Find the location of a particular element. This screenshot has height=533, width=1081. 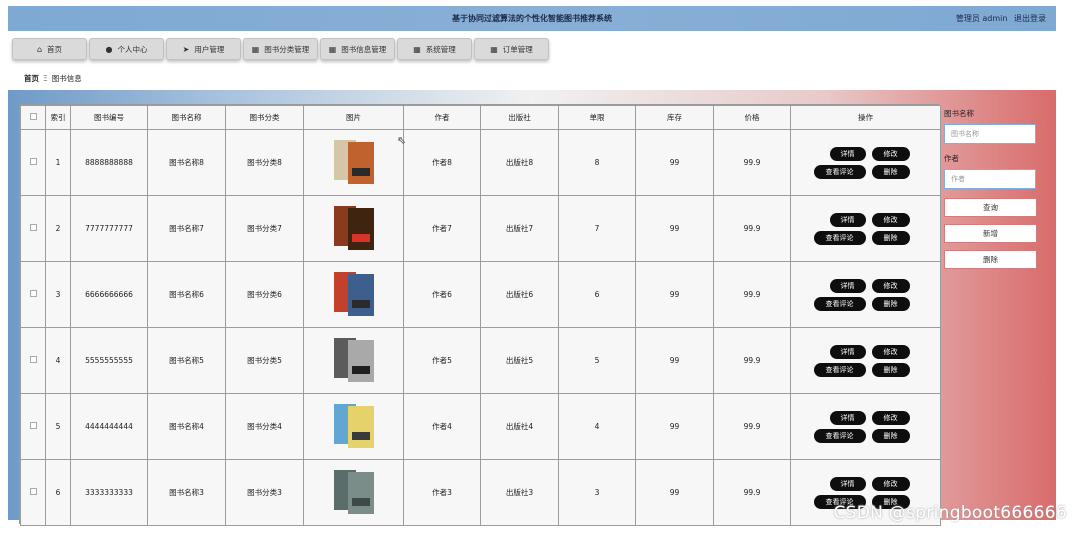

watermark: CSDN @springboot666666 is located at coordinates (950, 513).